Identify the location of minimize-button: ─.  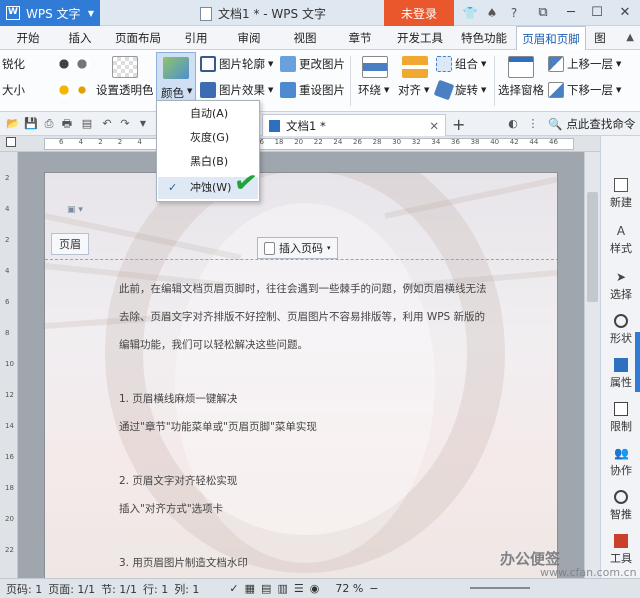
(571, 13).